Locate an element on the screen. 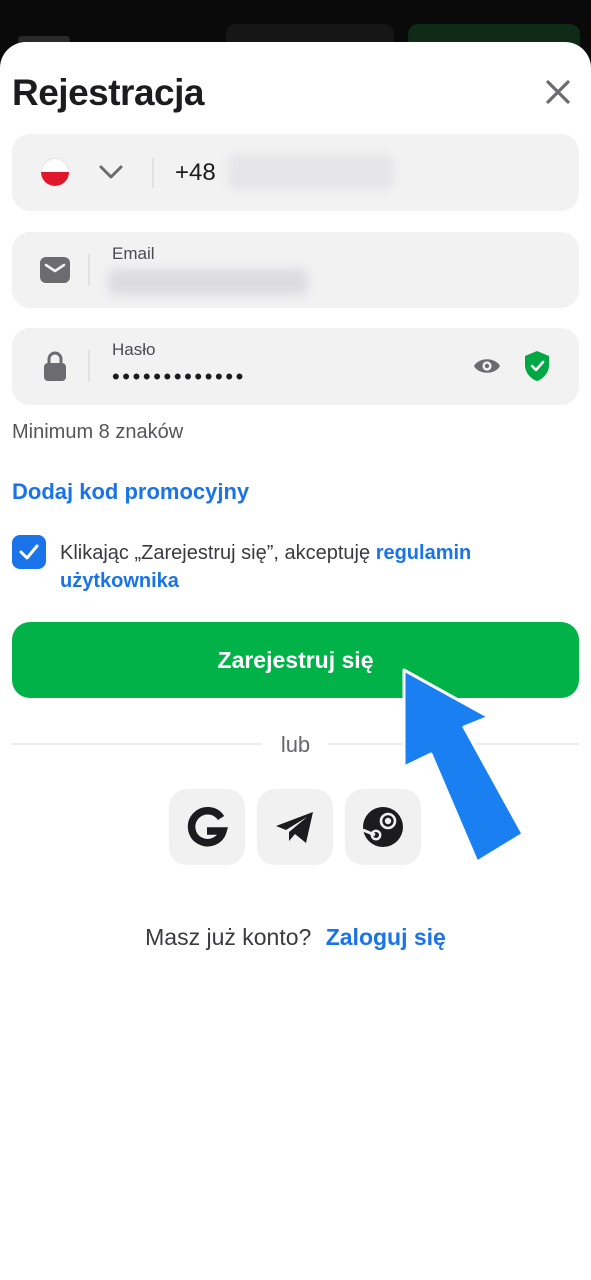  telegram-icon is located at coordinates (294, 827).